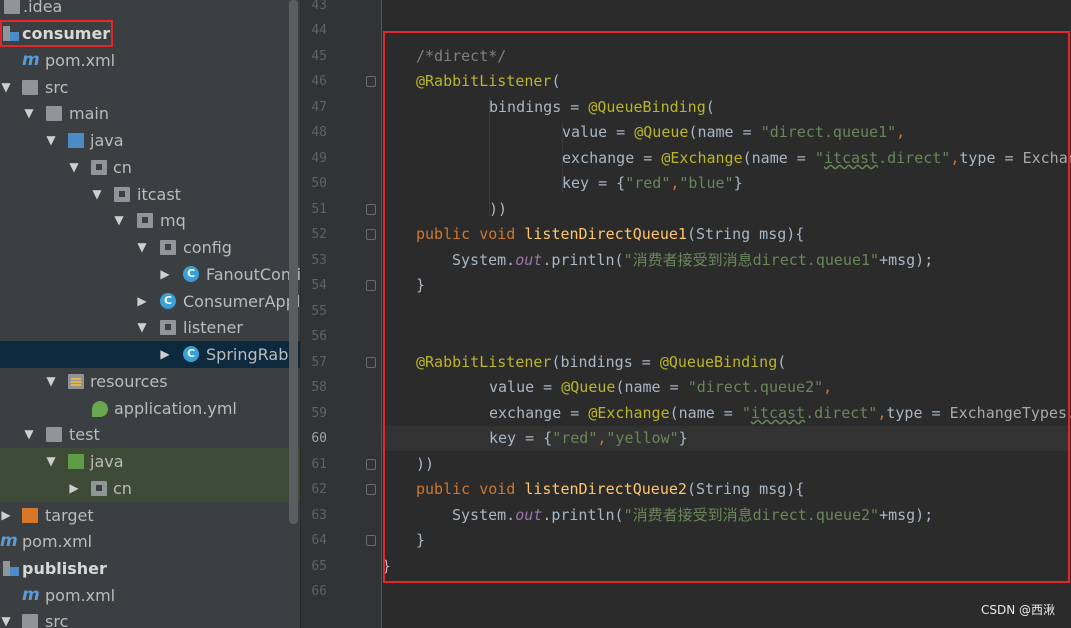  What do you see at coordinates (319, 158) in the screenshot?
I see `line-number: 49` at bounding box center [319, 158].